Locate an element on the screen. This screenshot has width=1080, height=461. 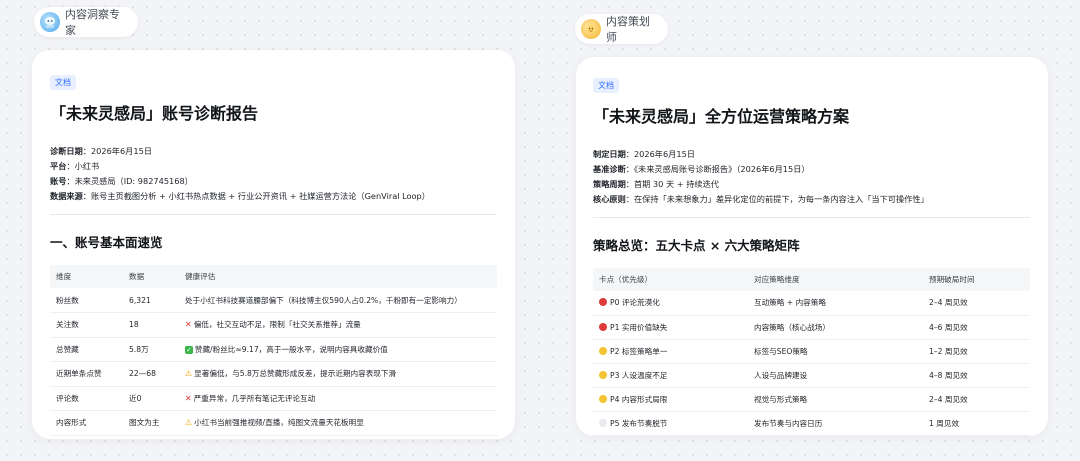
jellyfish-avatar-icon is located at coordinates (50, 22).